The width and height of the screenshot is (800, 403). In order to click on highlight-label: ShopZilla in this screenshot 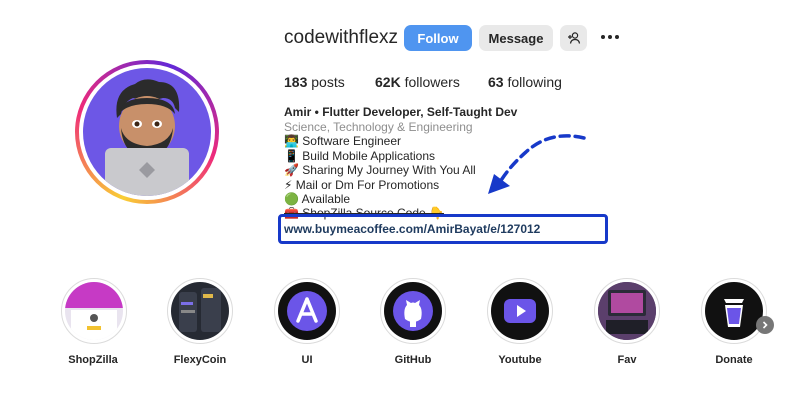, I will do `click(93, 360)`.